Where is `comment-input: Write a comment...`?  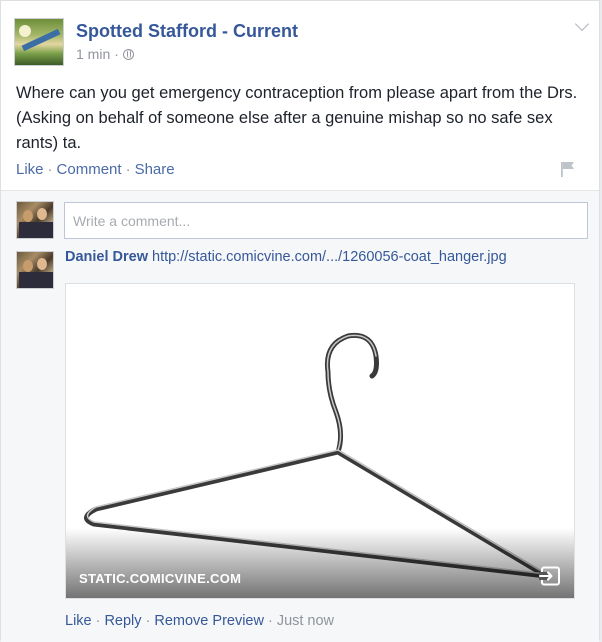 comment-input: Write a comment... is located at coordinates (326, 220).